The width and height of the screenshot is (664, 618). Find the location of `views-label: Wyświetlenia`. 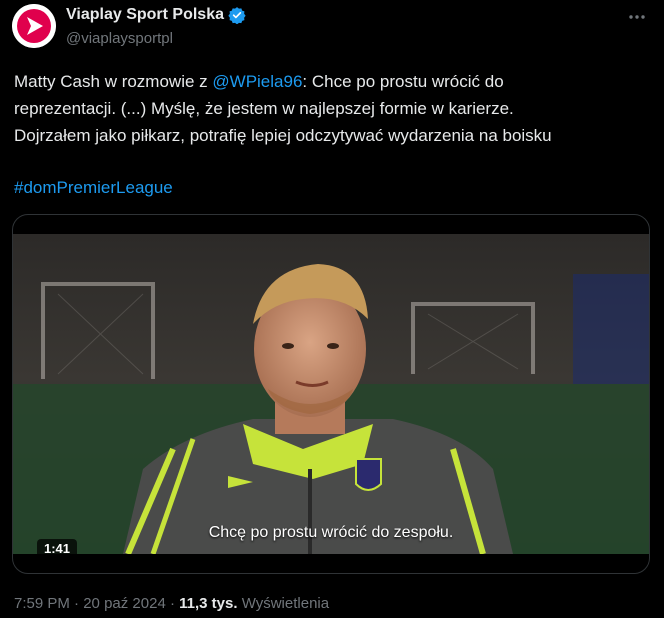

views-label: Wyświetlenia is located at coordinates (283, 603).